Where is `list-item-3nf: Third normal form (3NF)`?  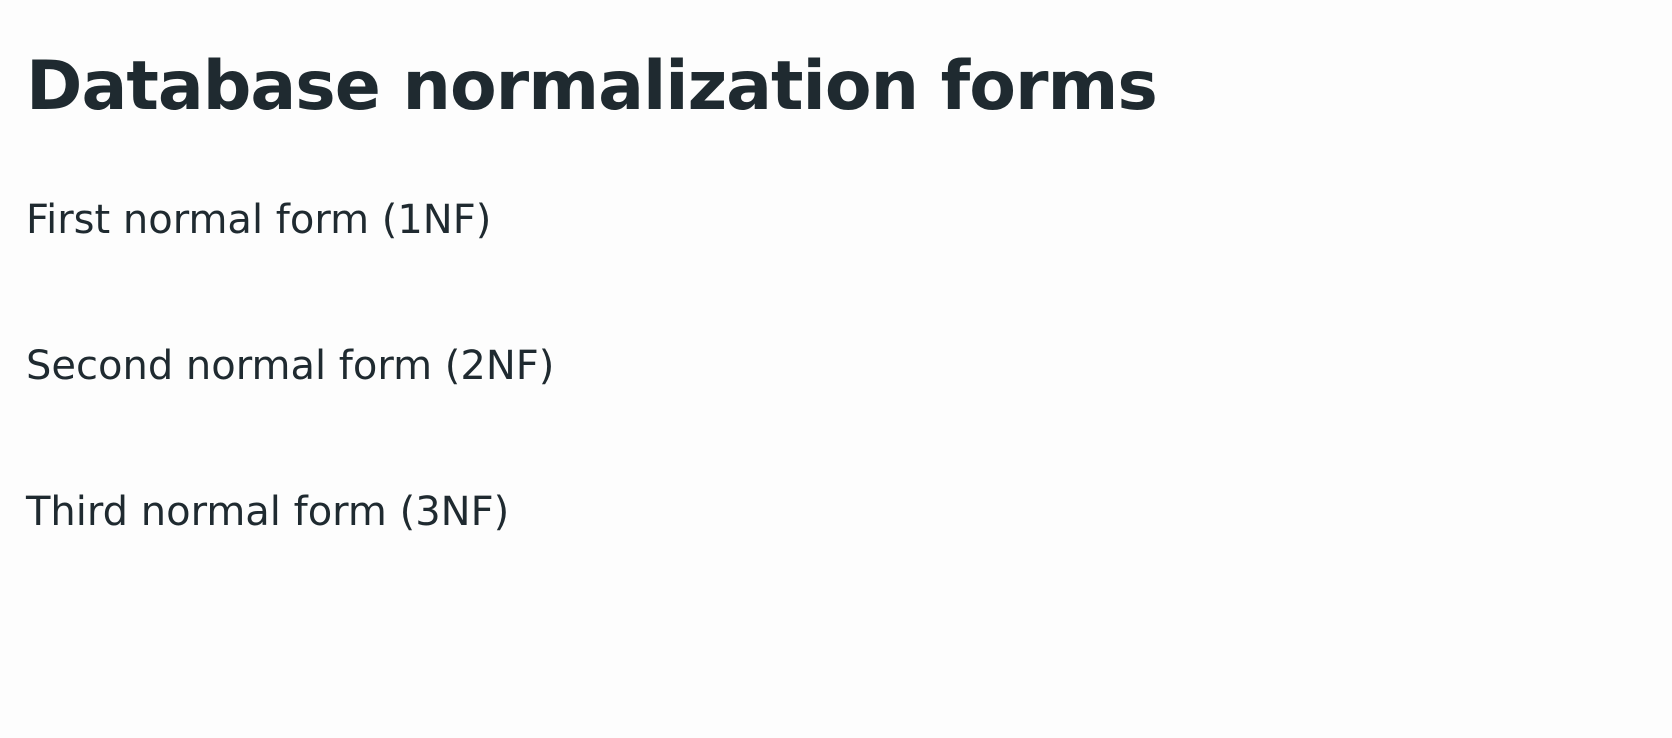
list-item-3nf: Third normal form (3NF) is located at coordinates (268, 512).